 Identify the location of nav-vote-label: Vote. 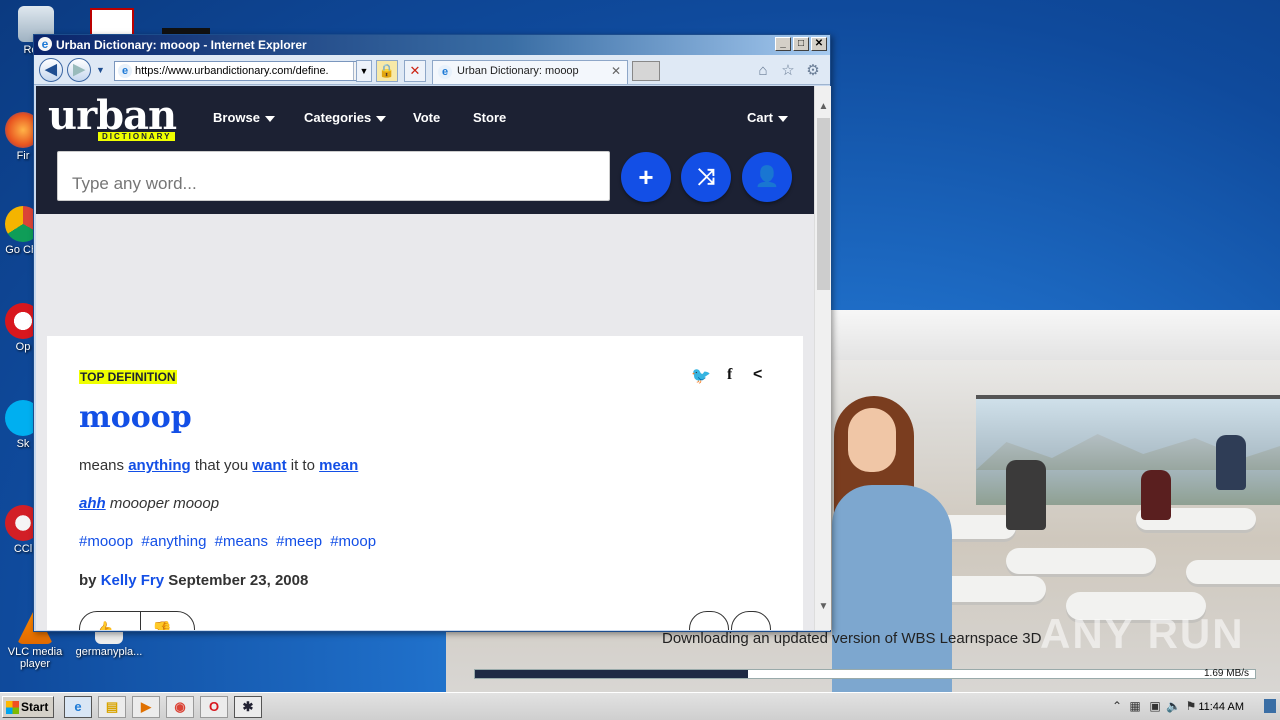
(427, 117).